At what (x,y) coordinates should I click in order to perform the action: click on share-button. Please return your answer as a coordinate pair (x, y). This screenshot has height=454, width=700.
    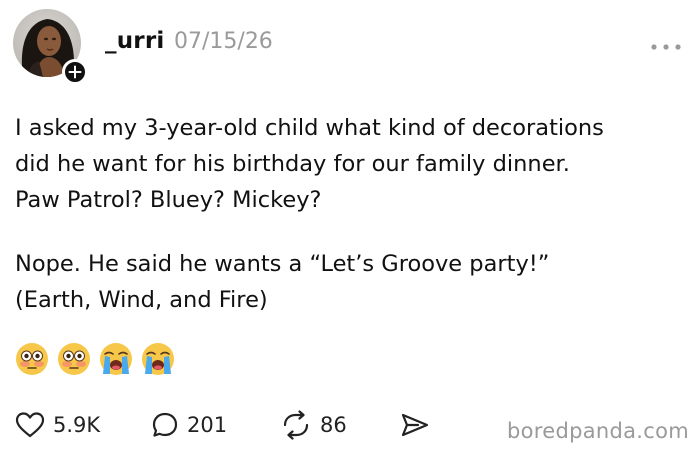
    Looking at the image, I should click on (415, 425).